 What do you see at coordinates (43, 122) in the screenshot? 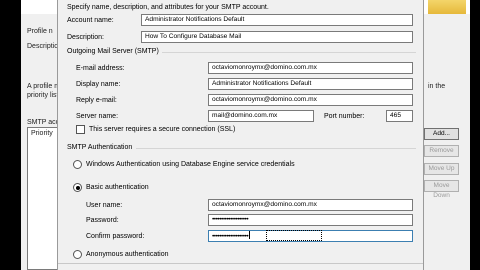
I see `parent-smtp-accounts-label: SMTP acc` at bounding box center [43, 122].